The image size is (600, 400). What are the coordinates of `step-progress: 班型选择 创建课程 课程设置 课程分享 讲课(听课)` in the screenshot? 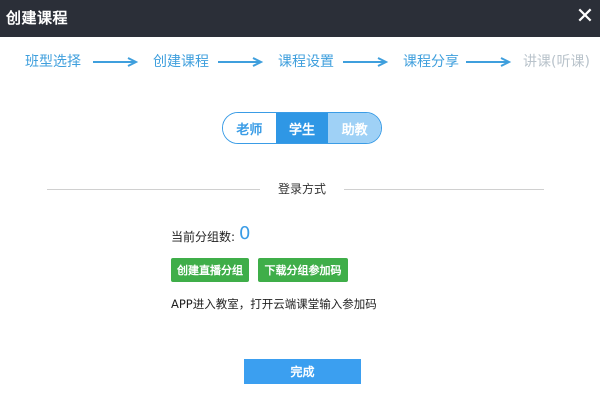 It's located at (300, 62).